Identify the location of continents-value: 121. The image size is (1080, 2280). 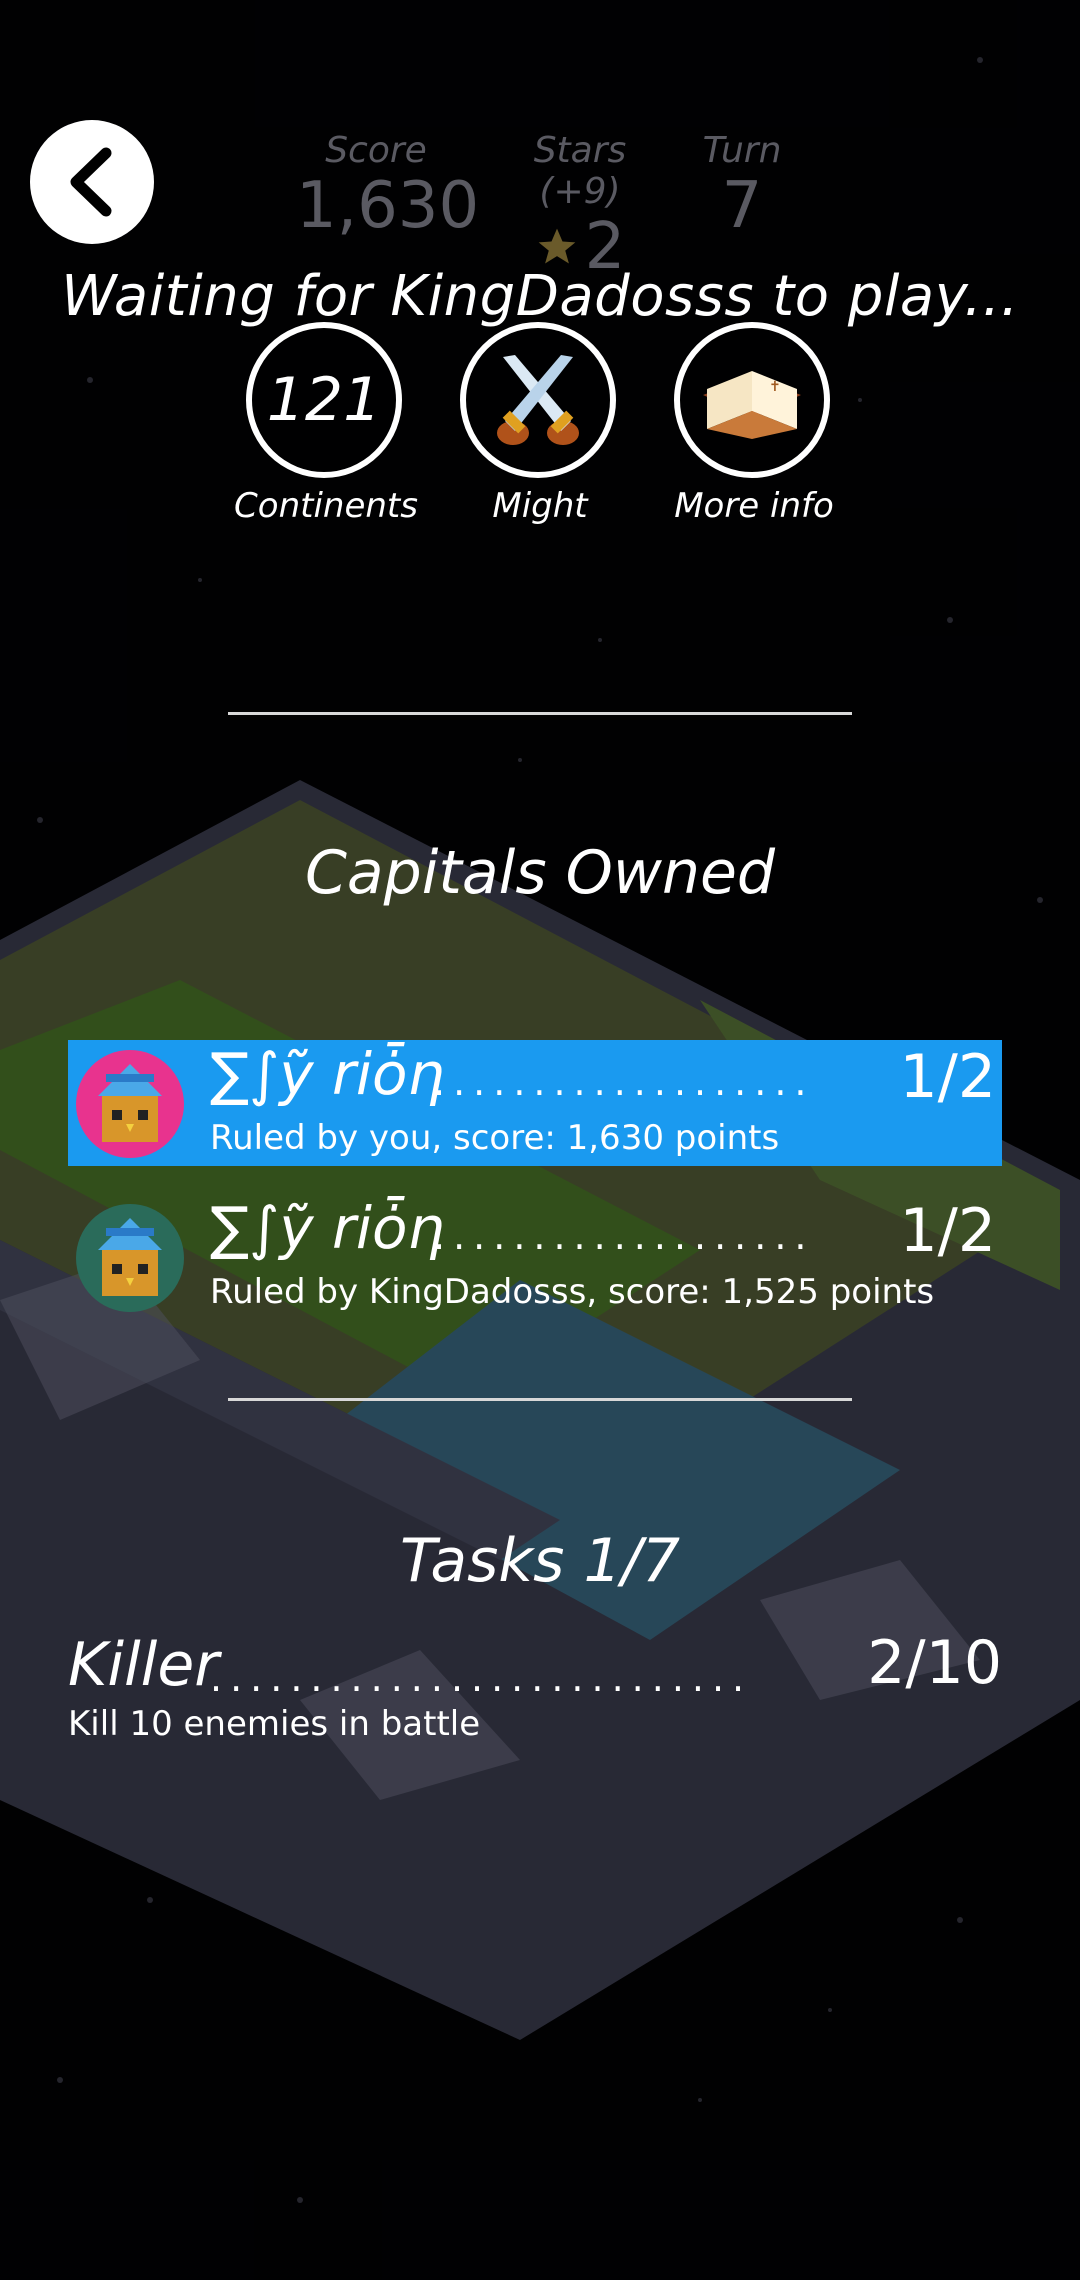
(324, 400).